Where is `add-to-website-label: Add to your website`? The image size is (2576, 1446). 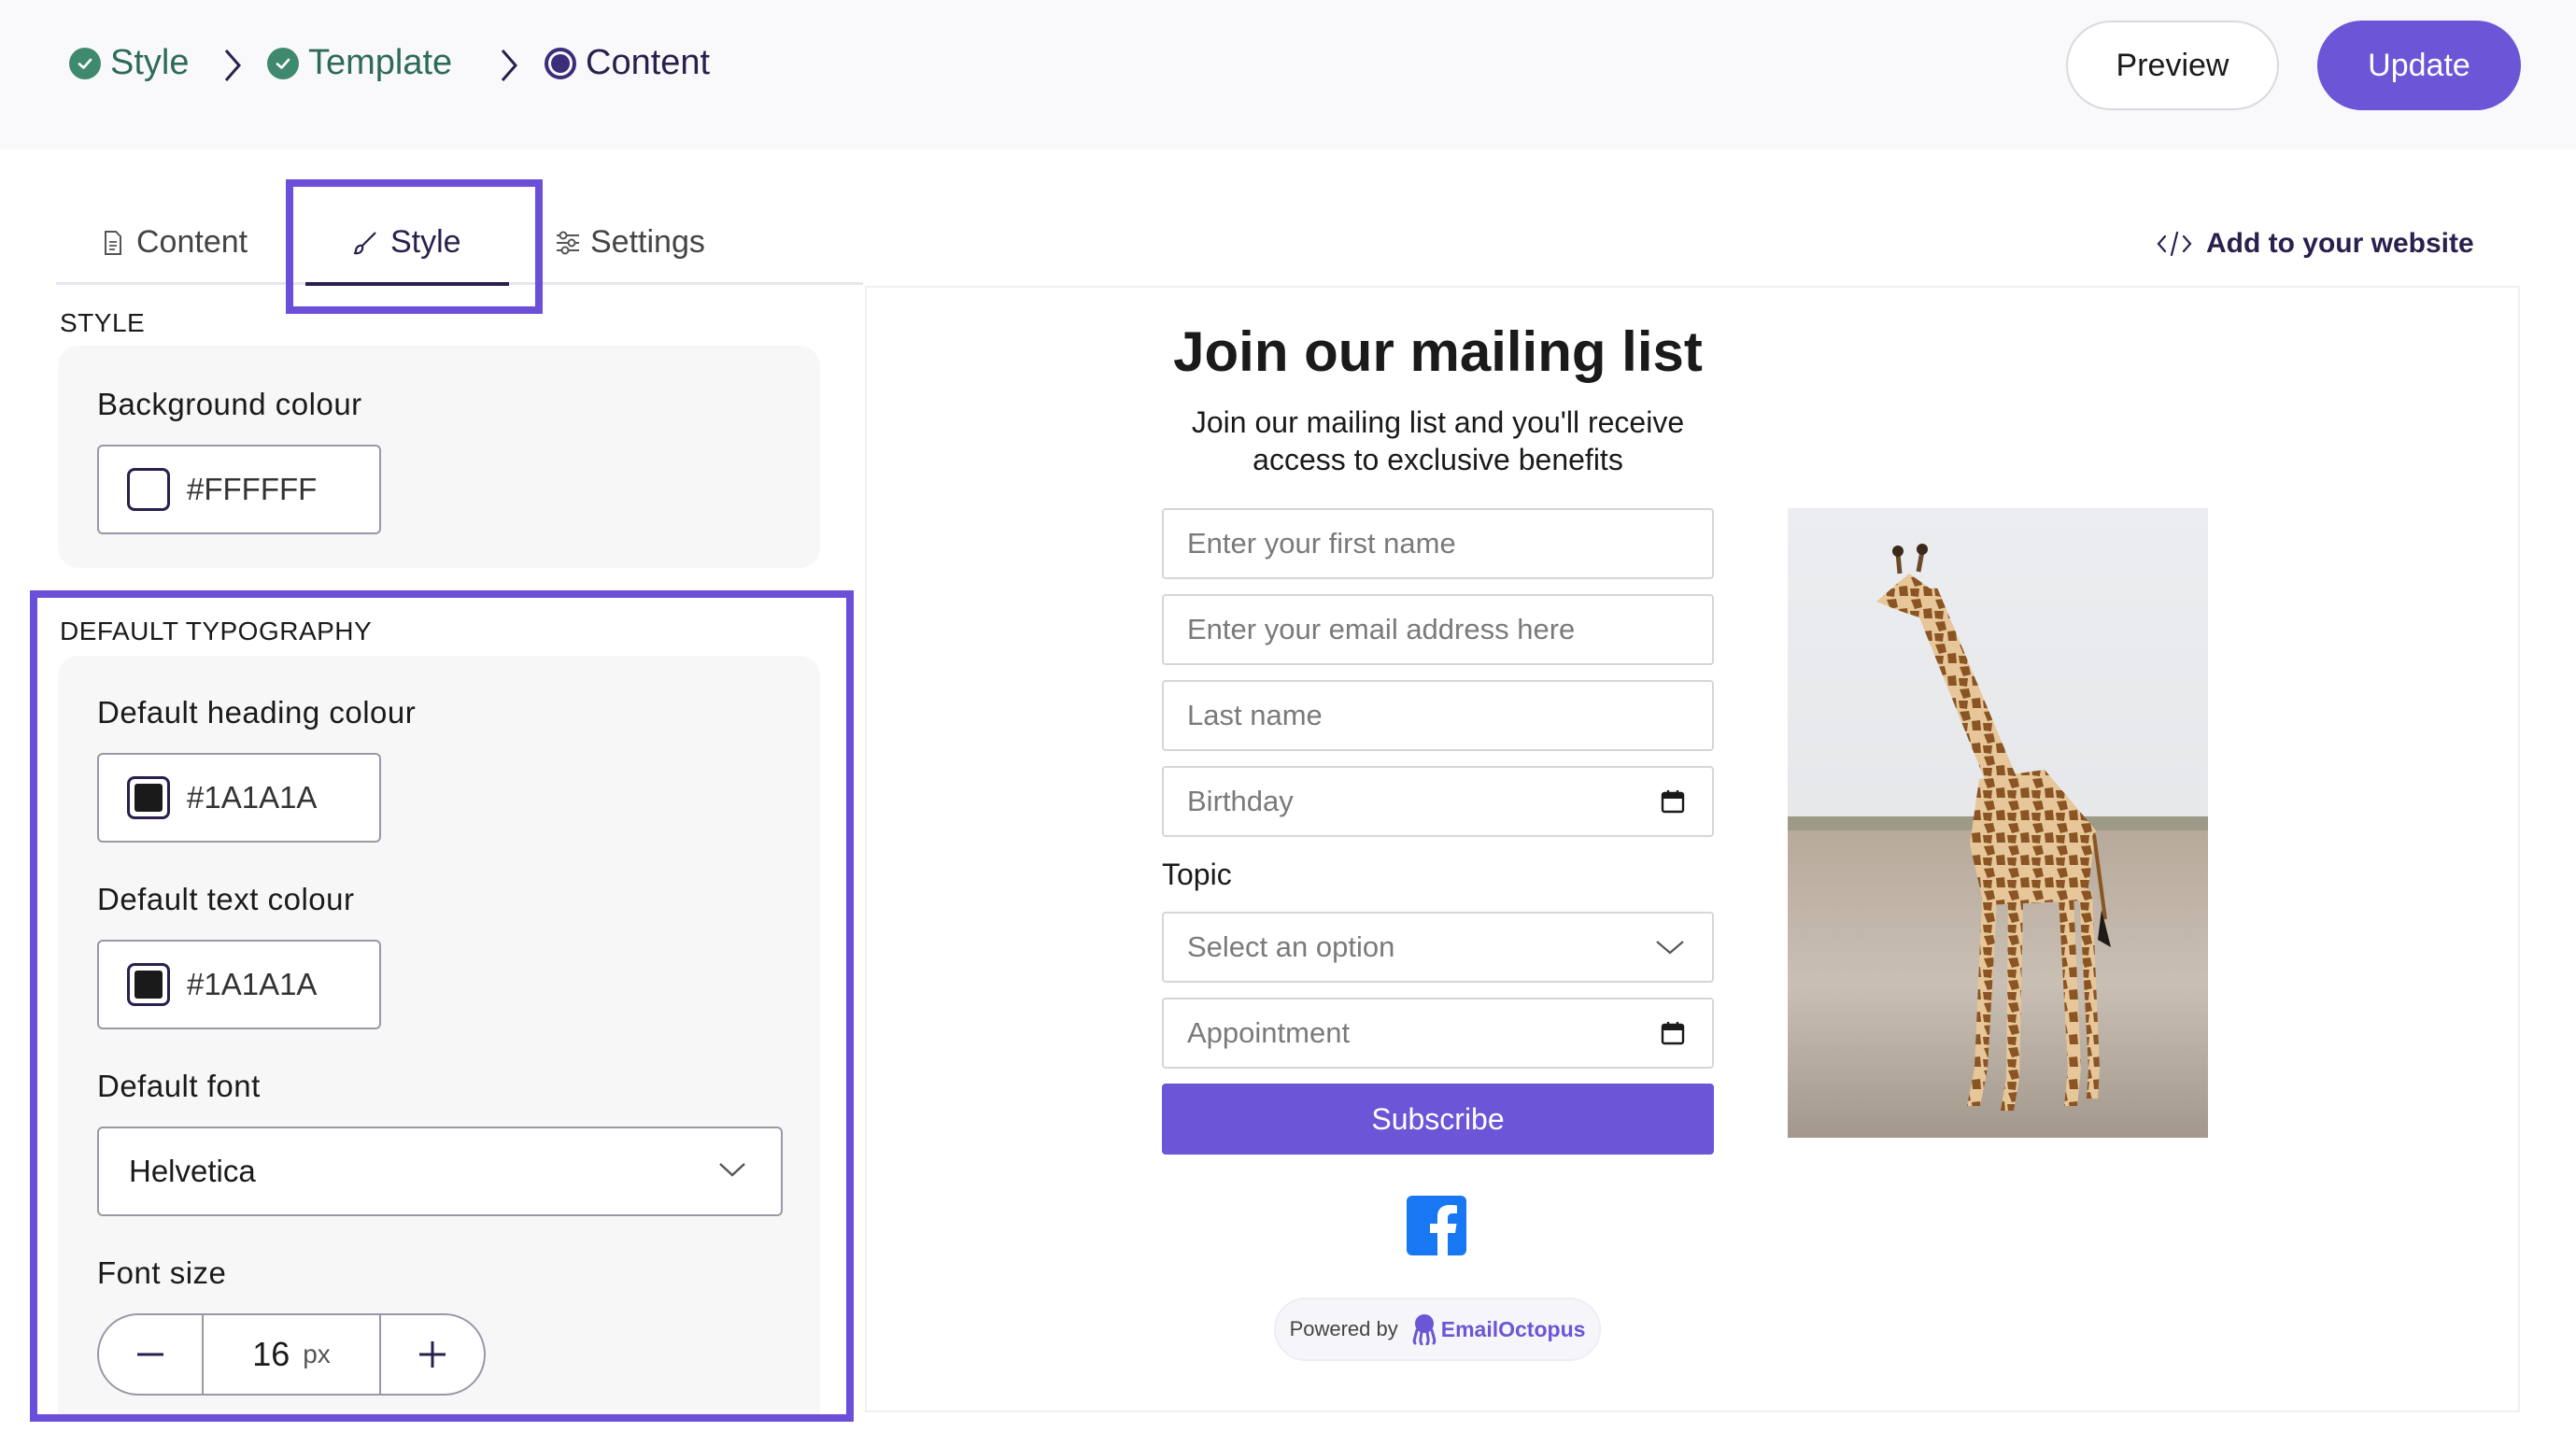
add-to-website-label: Add to your website is located at coordinates (2340, 243).